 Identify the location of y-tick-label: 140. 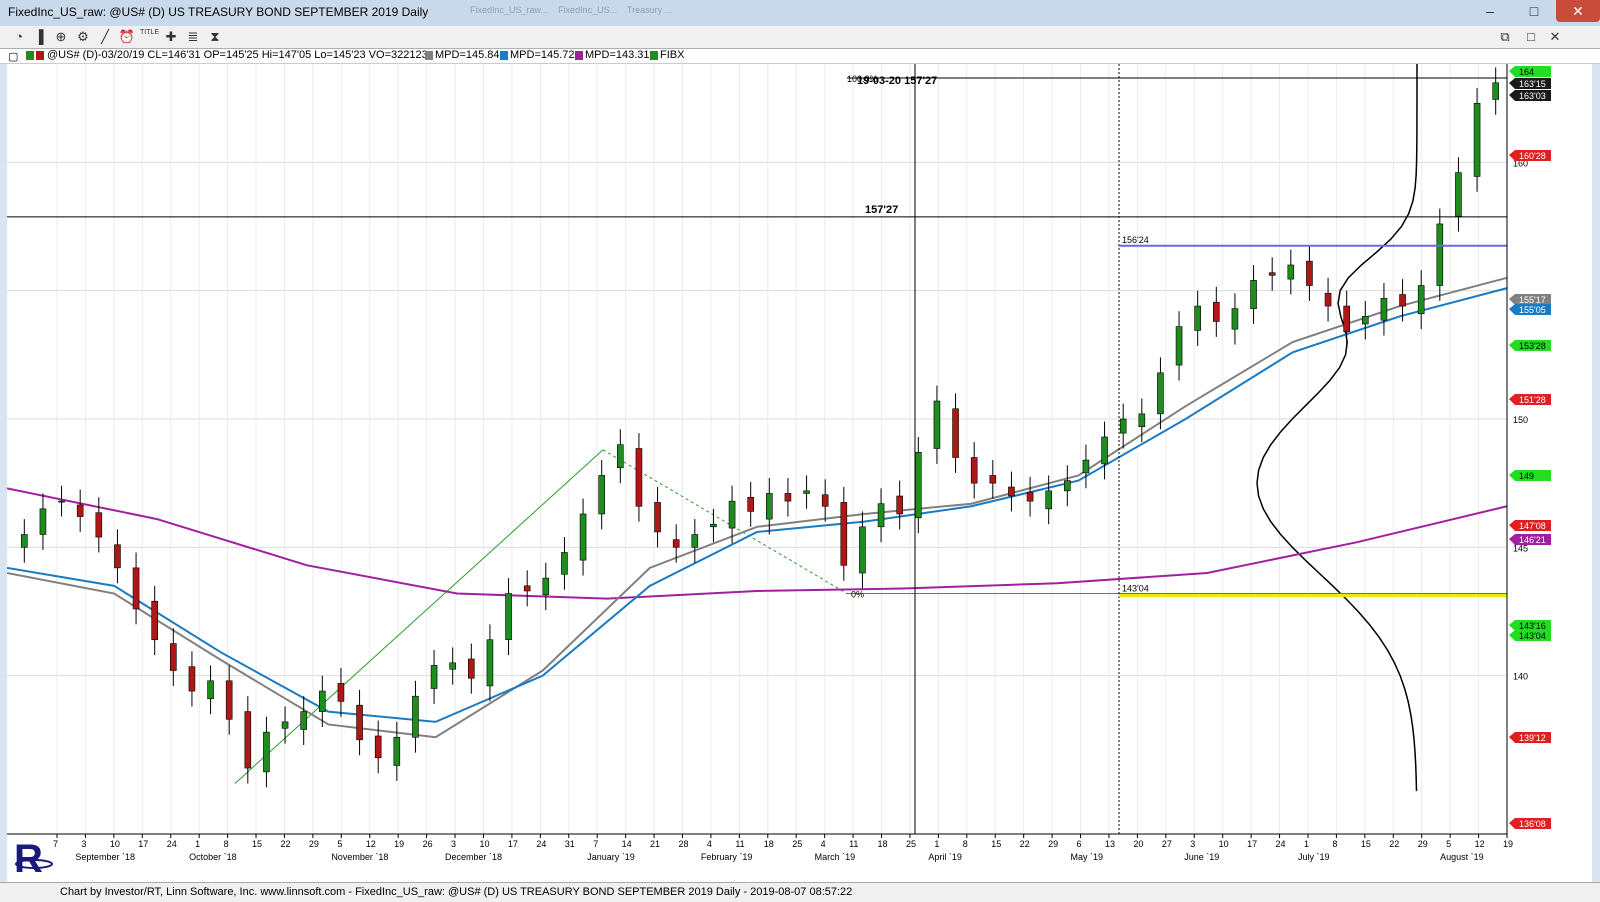
(1520, 677).